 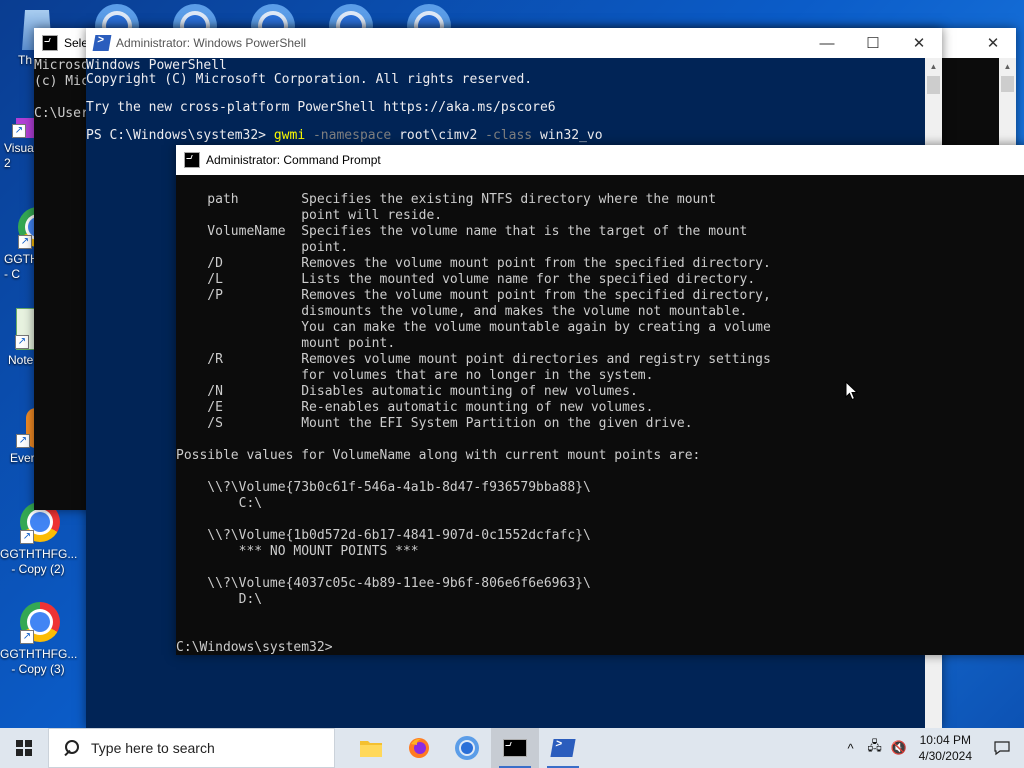 I want to click on volume-muted-icon: 🔇, so click(x=899, y=748).